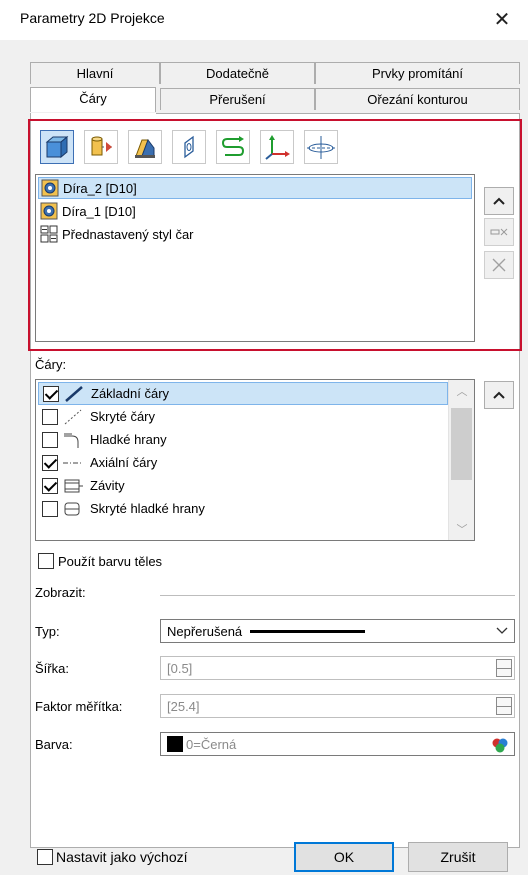 The width and height of the screenshot is (528, 875). I want to click on list-item-label: Díra_2 [D10], so click(100, 188).